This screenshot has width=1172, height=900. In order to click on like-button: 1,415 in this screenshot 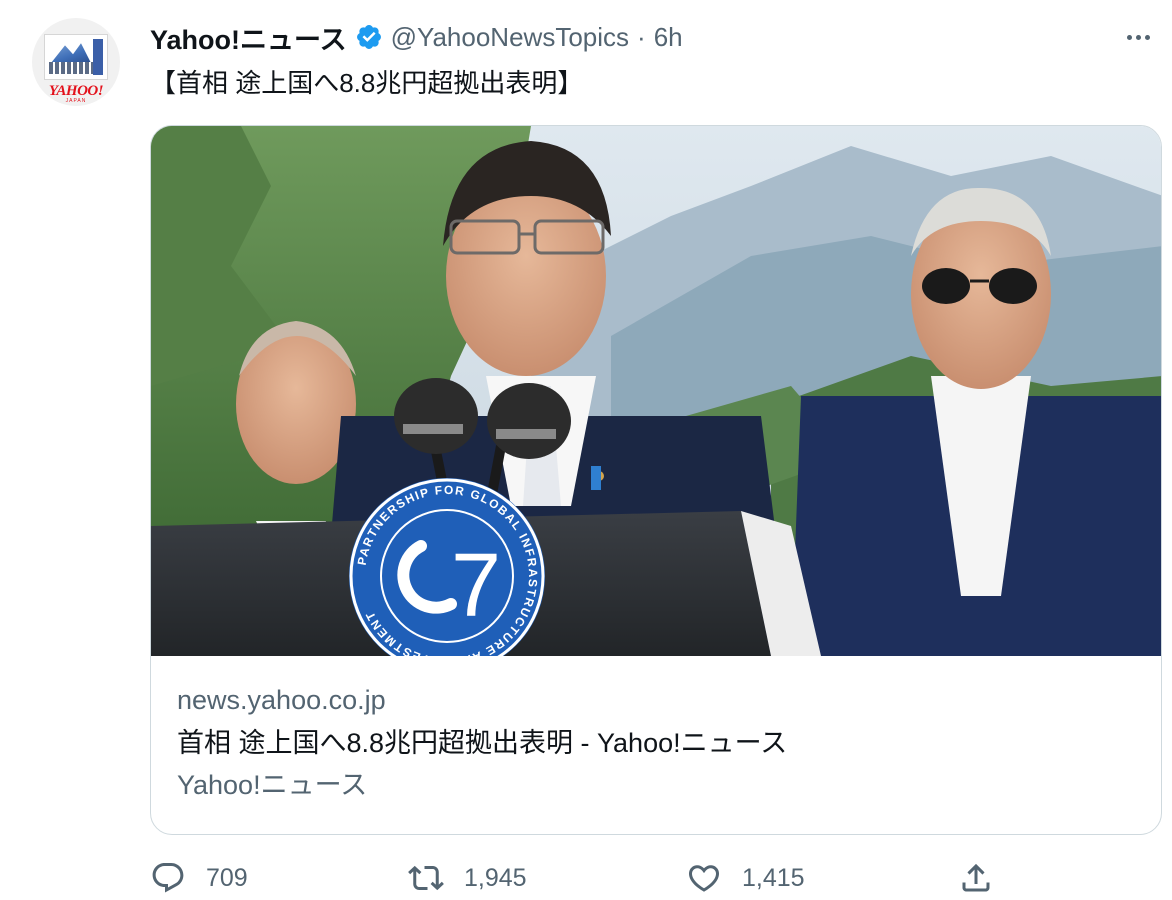, I will do `click(745, 878)`.